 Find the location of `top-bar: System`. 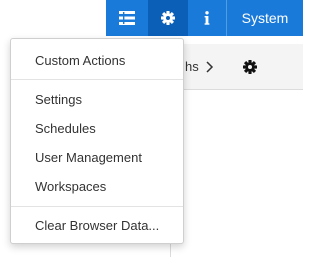

top-bar: System is located at coordinates (151, 18).